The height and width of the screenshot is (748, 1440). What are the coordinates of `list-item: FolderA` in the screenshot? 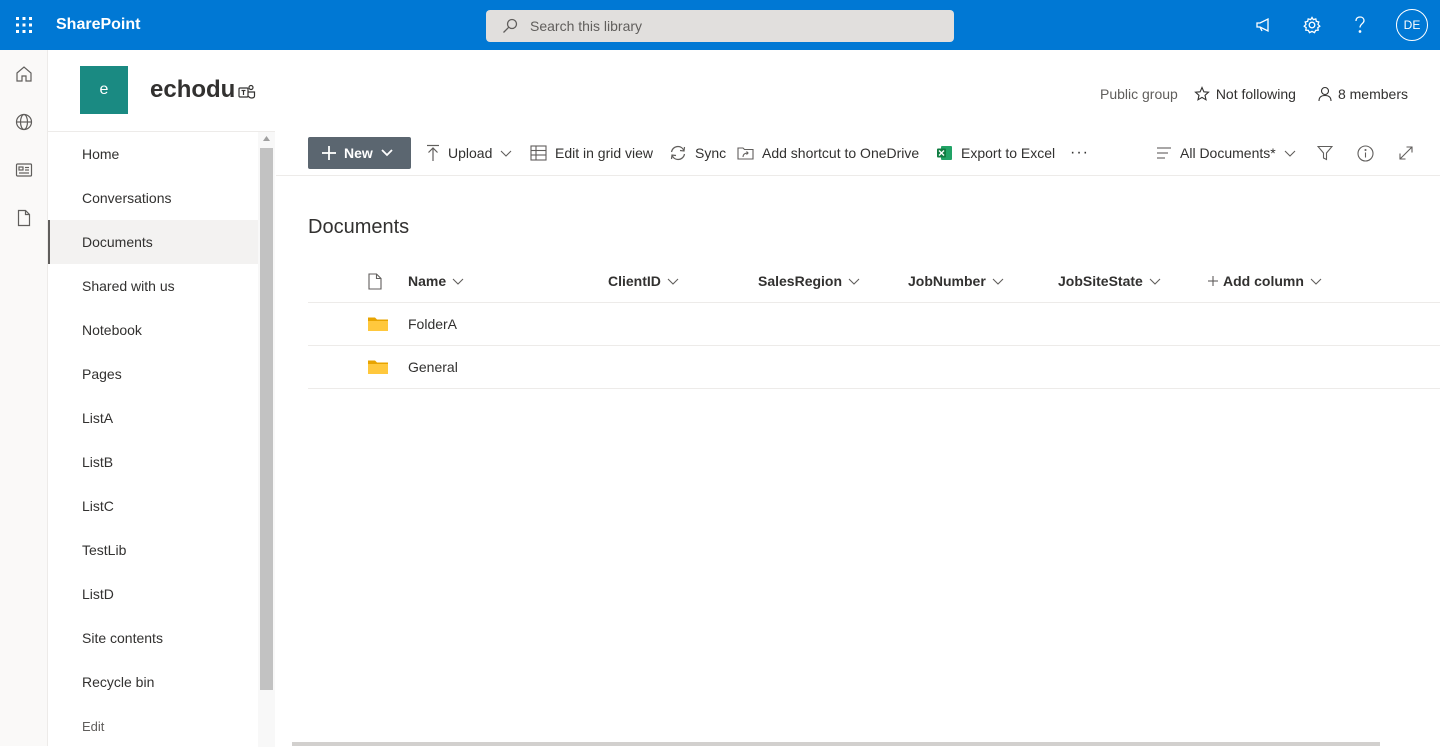 It's located at (874, 324).